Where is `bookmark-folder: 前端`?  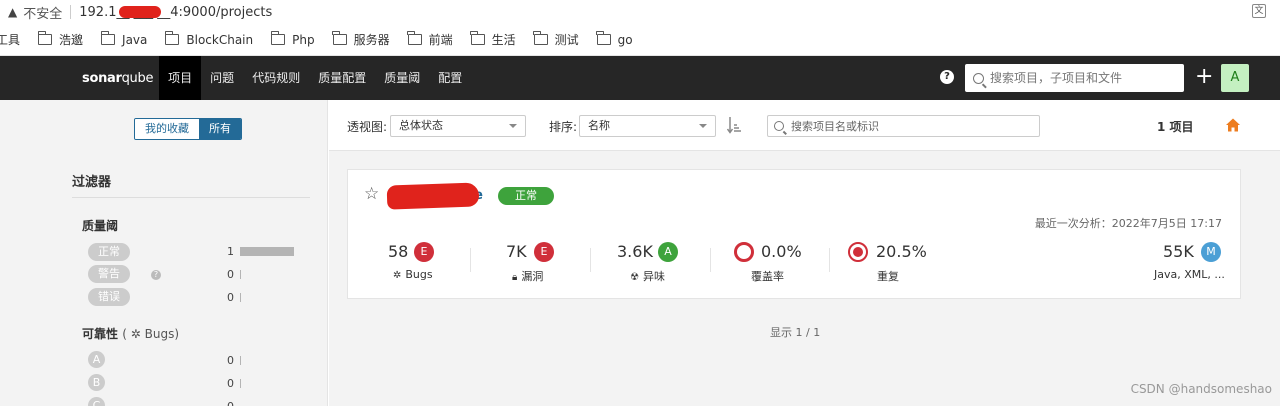 bookmark-folder: 前端 is located at coordinates (430, 39).